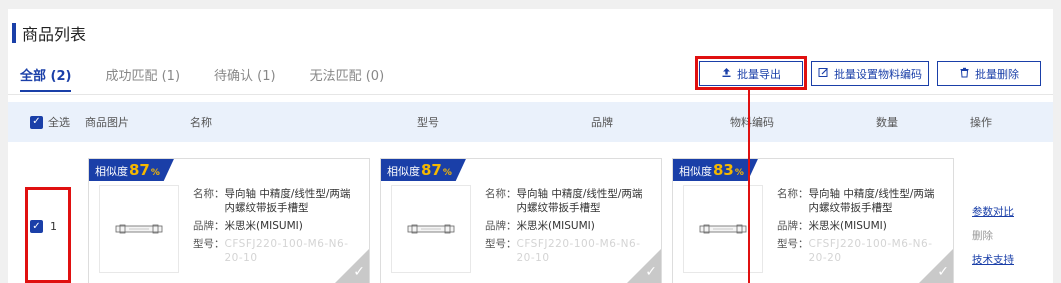 The image size is (1061, 283). What do you see at coordinates (530, 122) in the screenshot?
I see `table-header: ✓ 全选 商品图片 名称 型号 品牌 物料编码 数量 操作` at bounding box center [530, 122].